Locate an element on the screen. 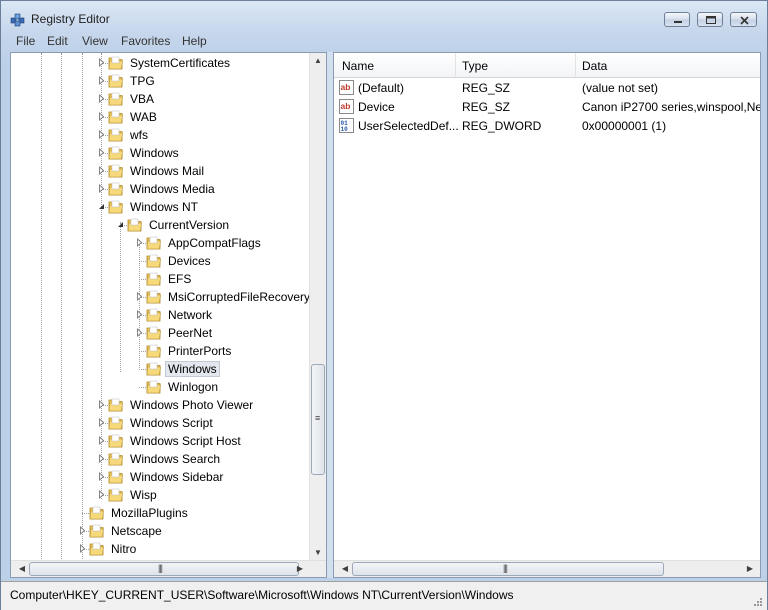 This screenshot has width=768, height=610. tree-item: Windows Media is located at coordinates (161, 189).